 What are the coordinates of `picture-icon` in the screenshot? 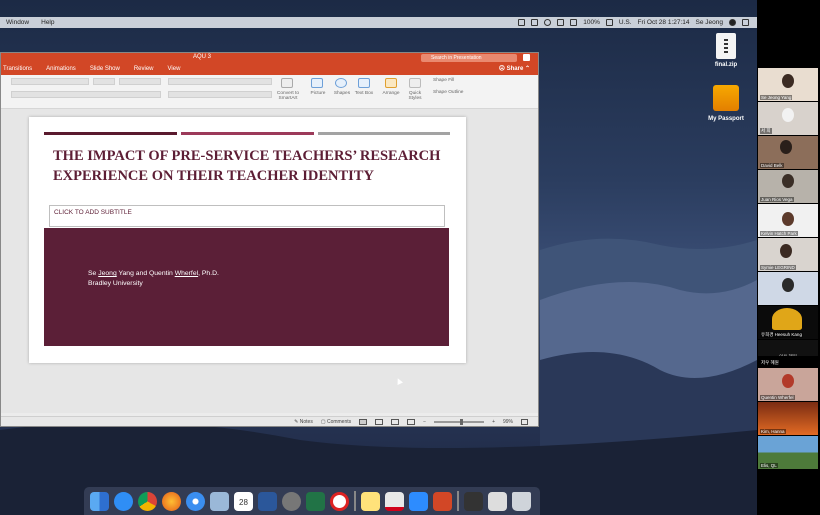 It's located at (317, 83).